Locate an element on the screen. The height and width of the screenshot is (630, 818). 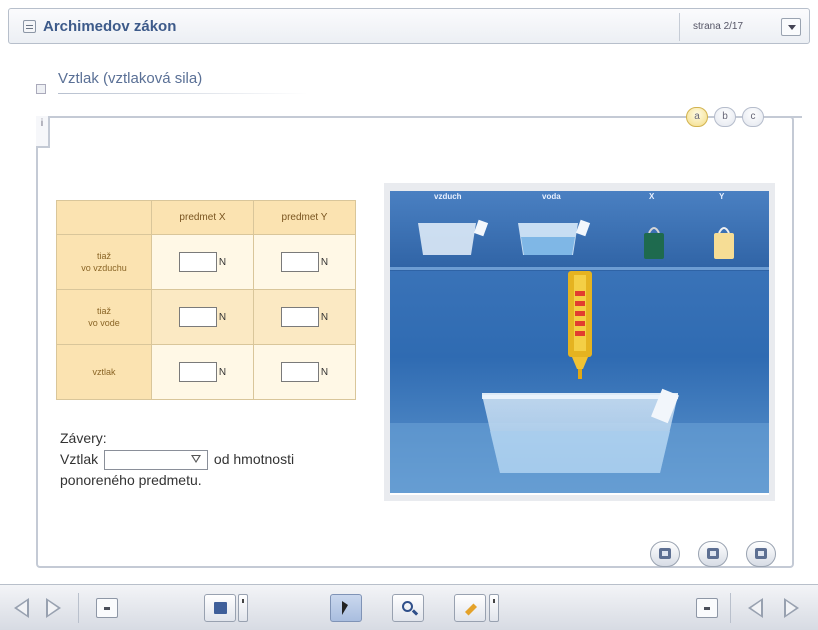
save-icon is located at coordinates (220, 608).